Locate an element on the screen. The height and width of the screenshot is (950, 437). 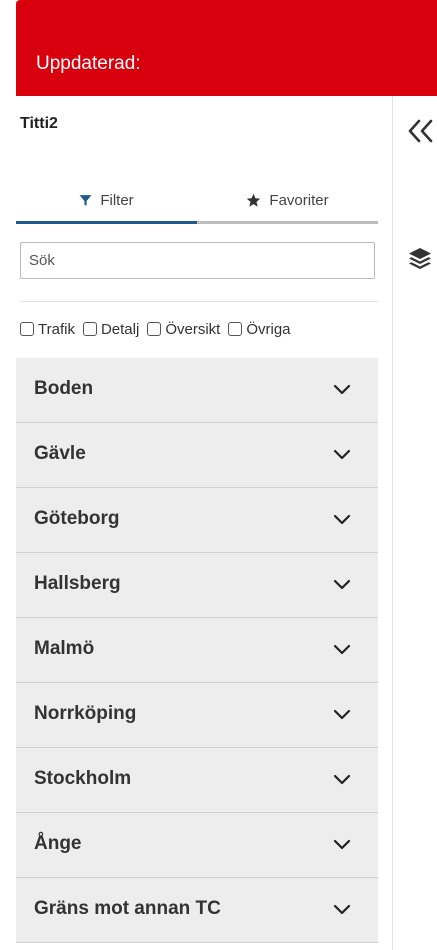
update-banner: Uppdaterad: is located at coordinates (226, 48).